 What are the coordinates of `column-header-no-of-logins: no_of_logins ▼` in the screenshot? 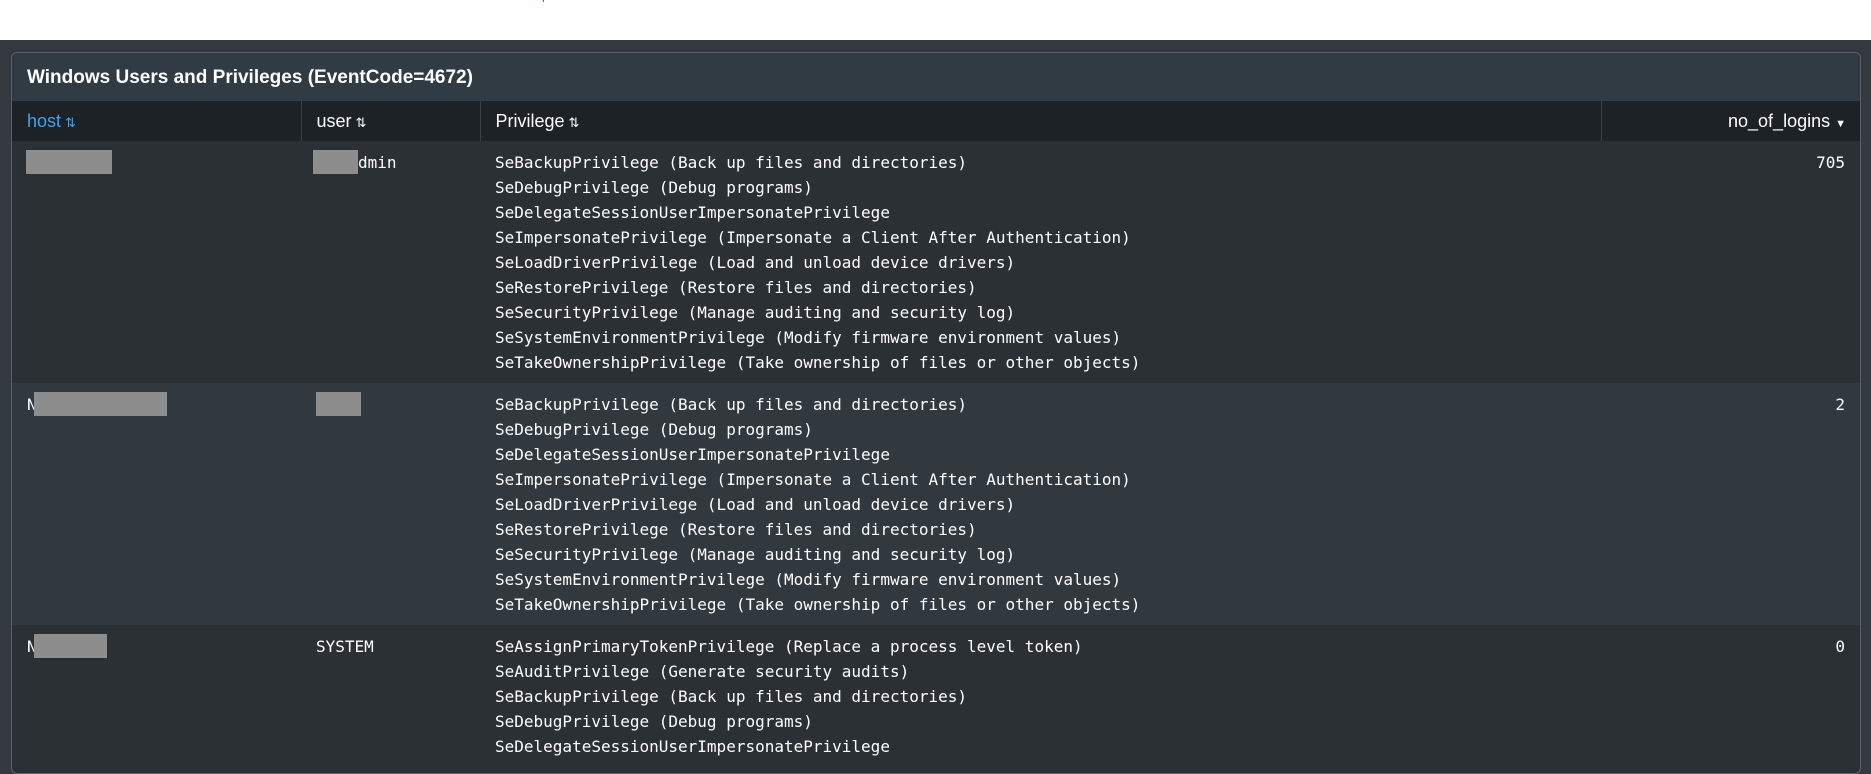 It's located at (1730, 121).